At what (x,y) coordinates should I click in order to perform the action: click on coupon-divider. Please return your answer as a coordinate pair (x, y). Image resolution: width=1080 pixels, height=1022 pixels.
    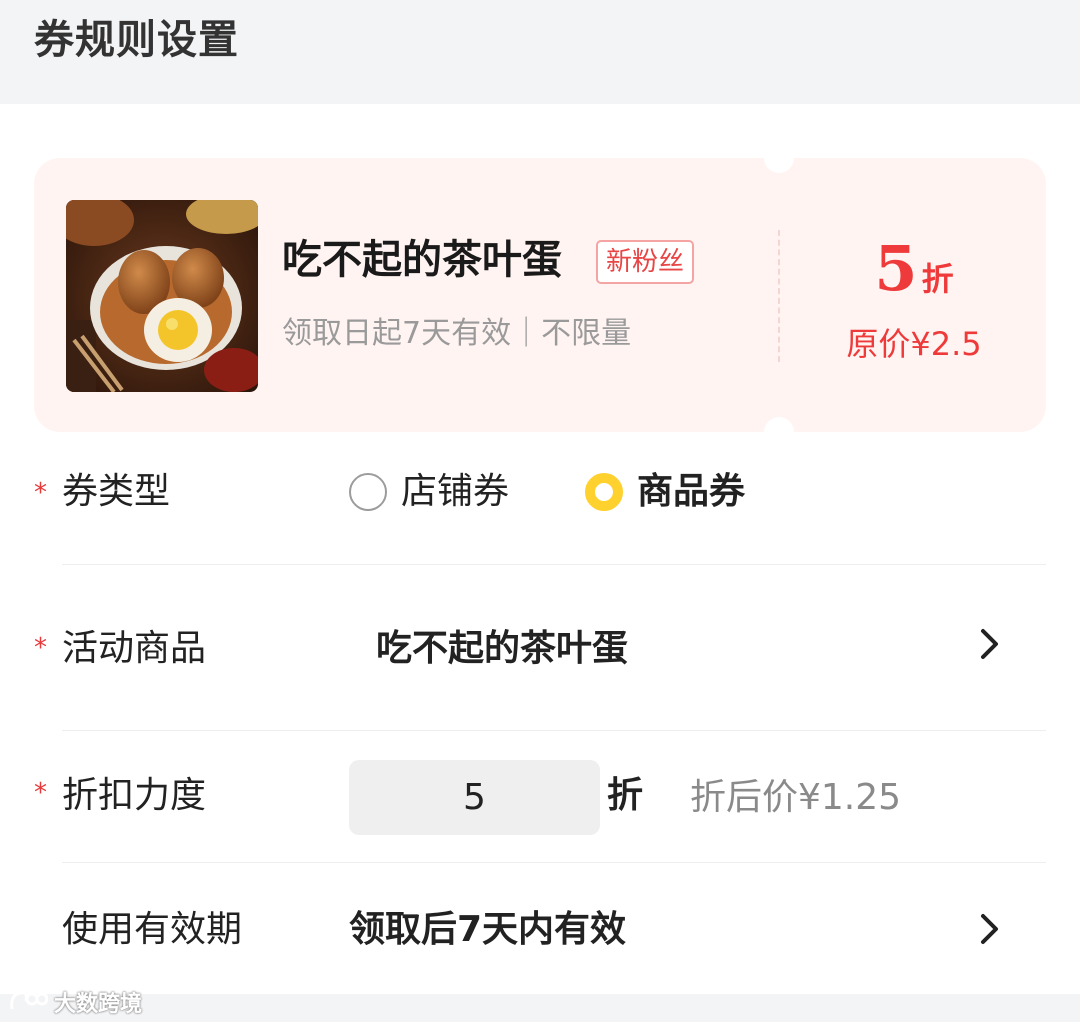
    Looking at the image, I should click on (779, 296).